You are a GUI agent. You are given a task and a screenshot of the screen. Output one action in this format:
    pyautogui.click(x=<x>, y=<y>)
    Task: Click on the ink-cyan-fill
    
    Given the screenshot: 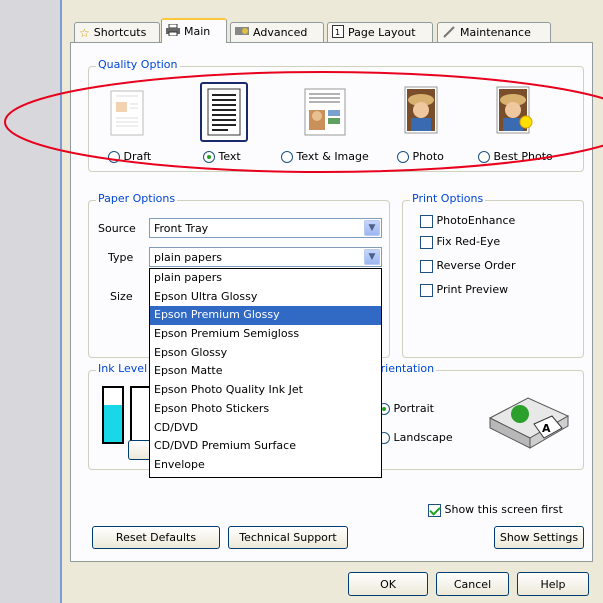 What is the action you would take?
    pyautogui.click(x=113, y=423)
    